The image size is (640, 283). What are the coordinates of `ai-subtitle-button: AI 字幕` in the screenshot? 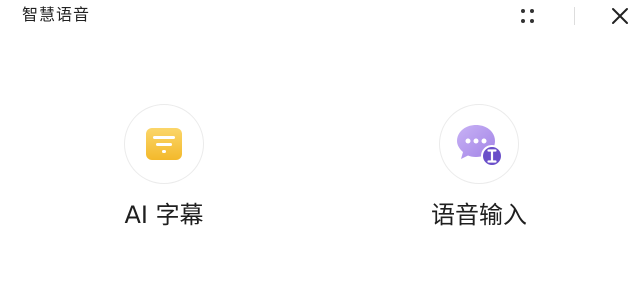 It's located at (164, 167).